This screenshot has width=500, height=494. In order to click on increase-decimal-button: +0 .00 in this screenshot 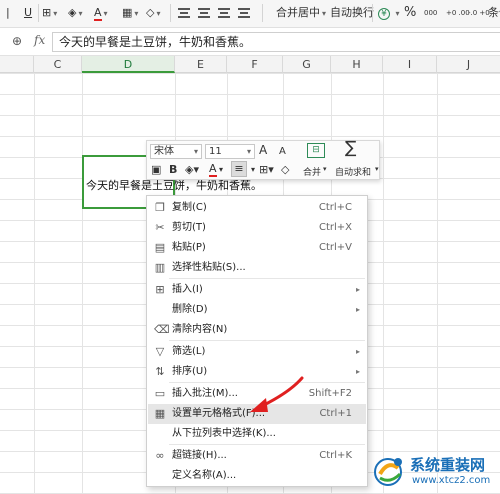, I will do `click(458, 13)`.